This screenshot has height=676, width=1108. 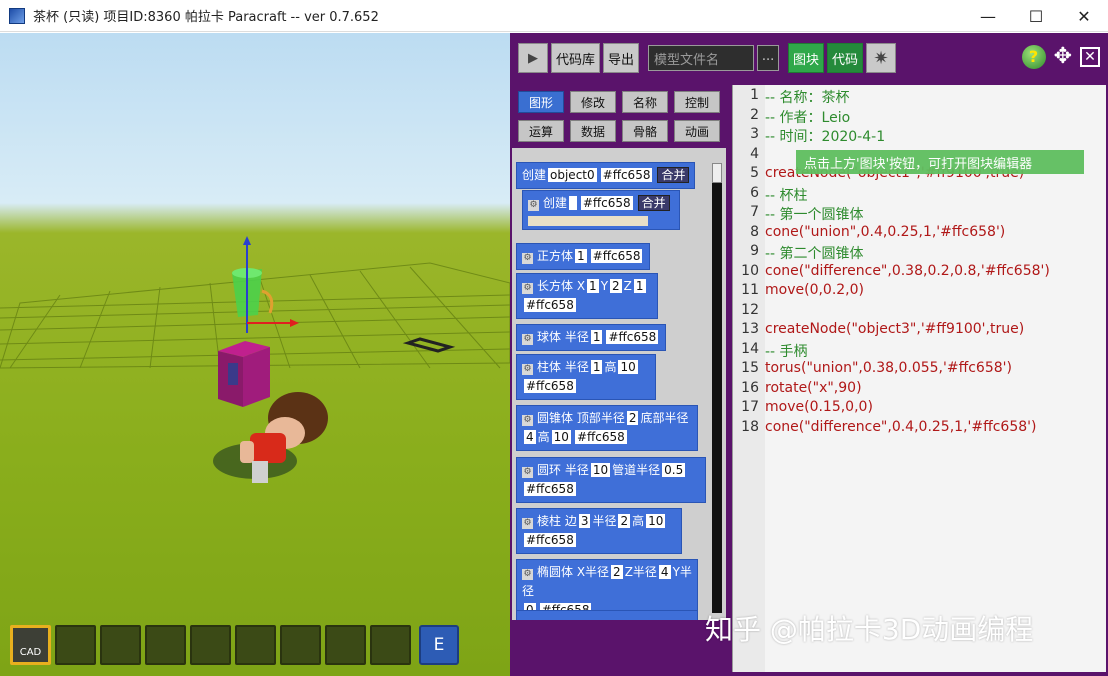 What do you see at coordinates (786, 351) in the screenshot?
I see `code-line: -- 手柄` at bounding box center [786, 351].